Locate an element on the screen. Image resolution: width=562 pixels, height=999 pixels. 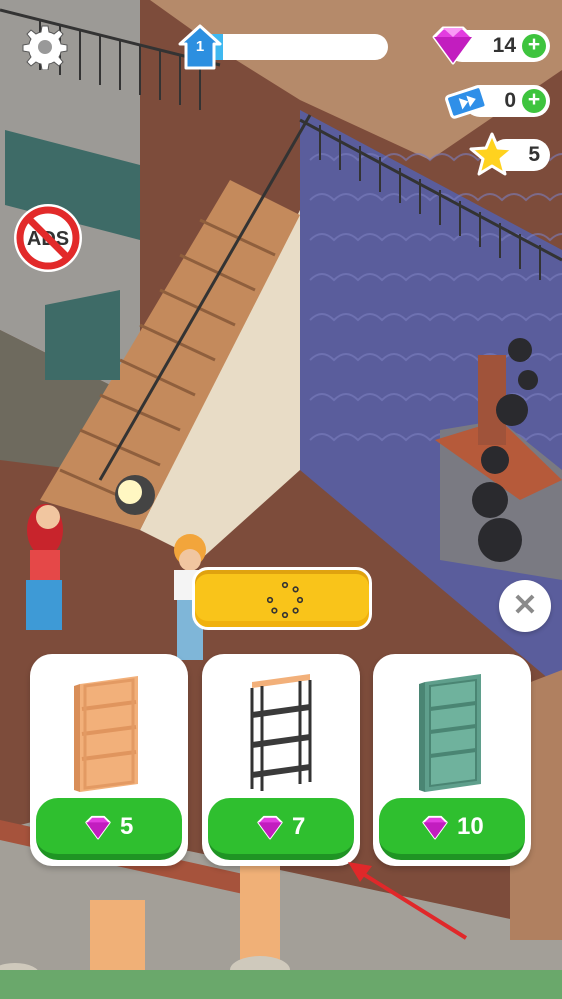
metal-shelf-rack-image is located at coordinates (281, 732).